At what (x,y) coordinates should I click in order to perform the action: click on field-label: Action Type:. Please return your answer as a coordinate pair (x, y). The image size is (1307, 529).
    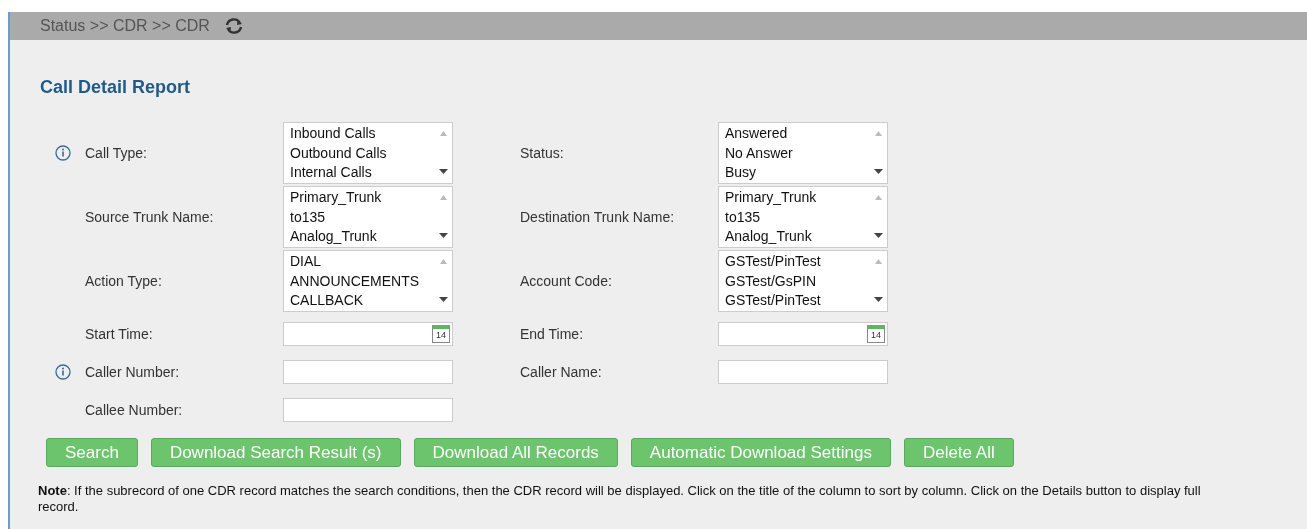
    Looking at the image, I should click on (124, 281).